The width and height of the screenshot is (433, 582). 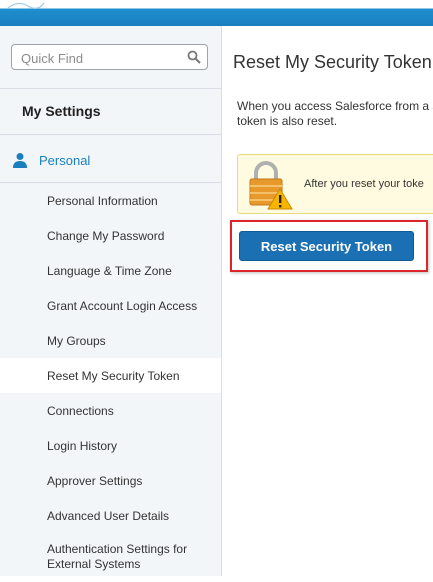 What do you see at coordinates (110, 445) in the screenshot?
I see `sidebar-item-login-history: Login History` at bounding box center [110, 445].